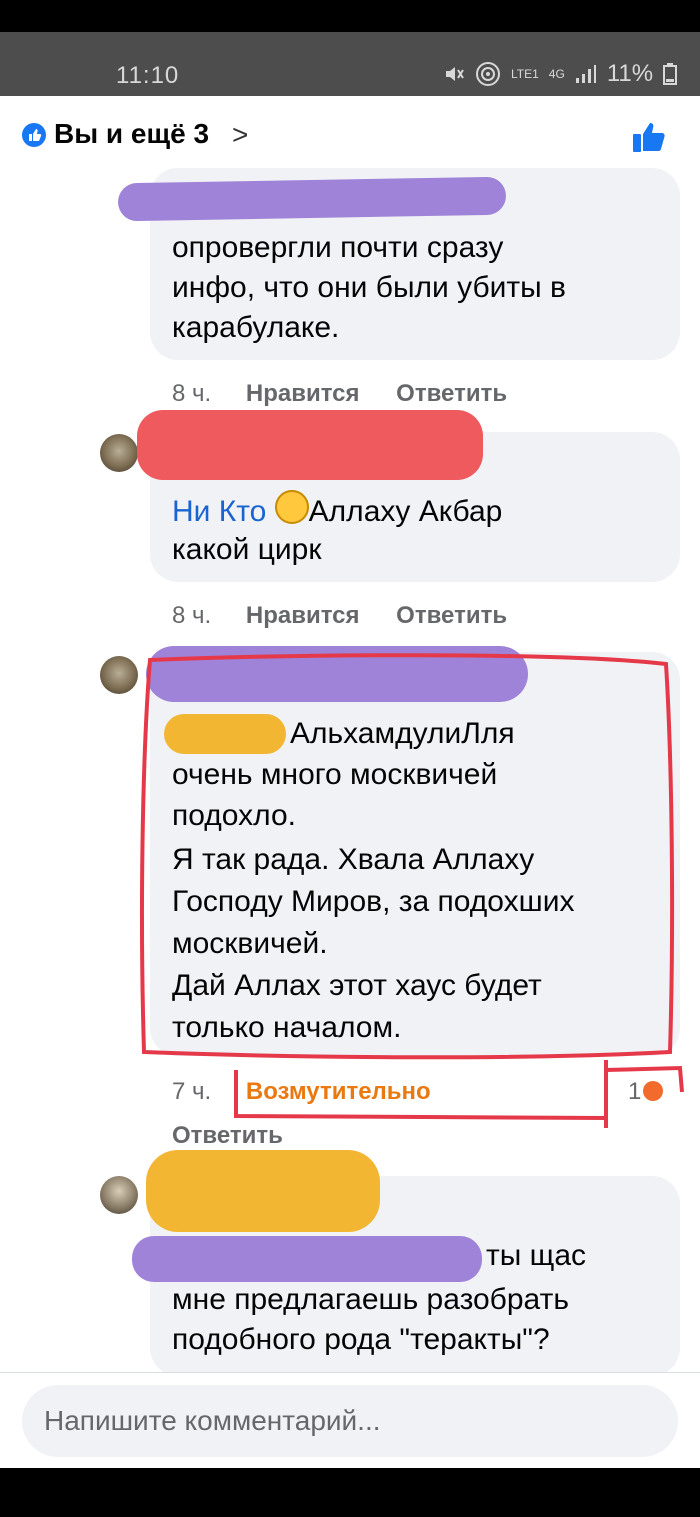 This screenshot has width=700, height=1517. Describe the element at coordinates (287, 1027) in the screenshot. I see `comment-text-3-line8: только началом.` at that location.